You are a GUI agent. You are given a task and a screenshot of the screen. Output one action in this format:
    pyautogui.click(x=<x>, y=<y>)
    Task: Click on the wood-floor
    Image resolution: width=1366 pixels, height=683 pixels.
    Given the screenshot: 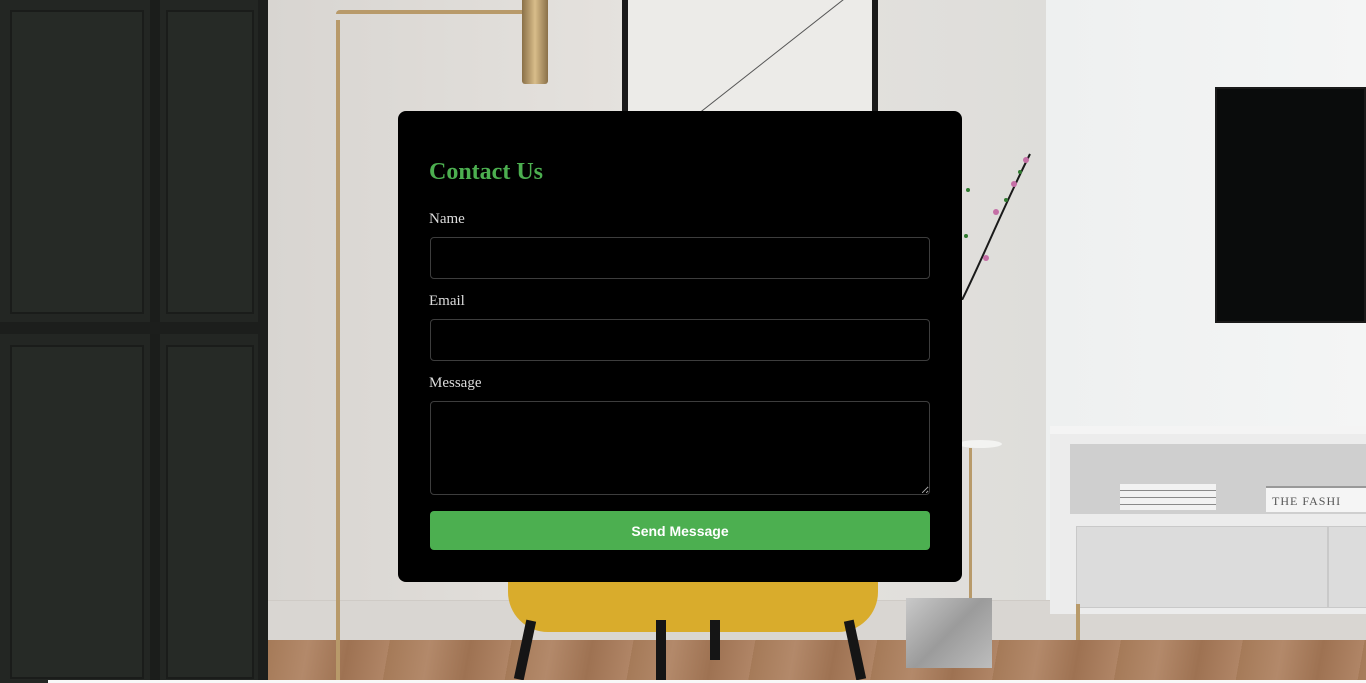 What is the action you would take?
    pyautogui.click(x=817, y=661)
    